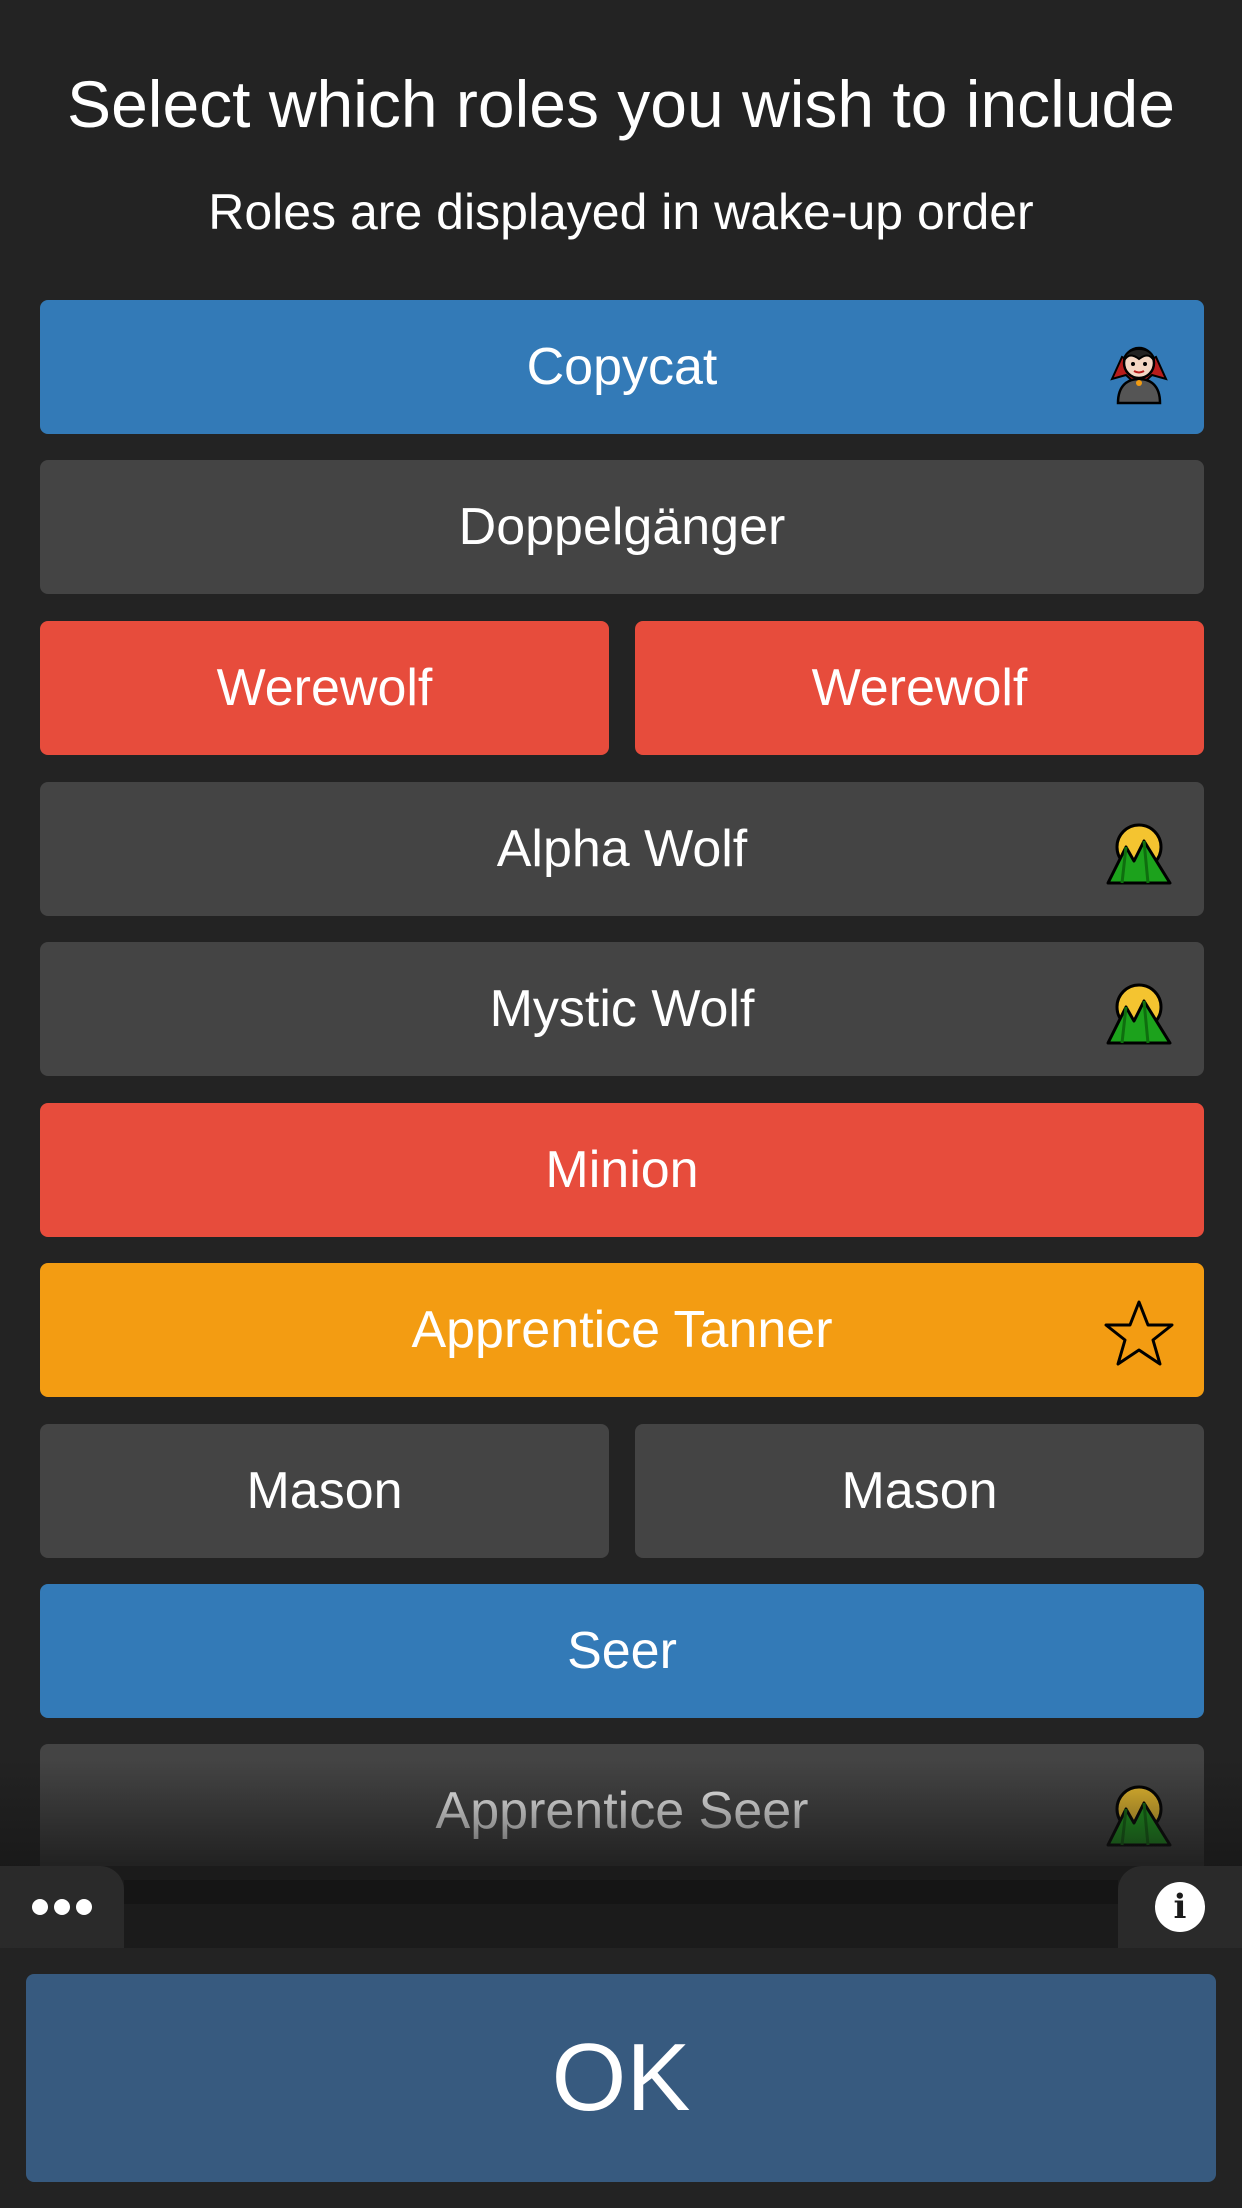  Describe the element at coordinates (621, 1907) in the screenshot. I see `bottom-toolbar` at that location.